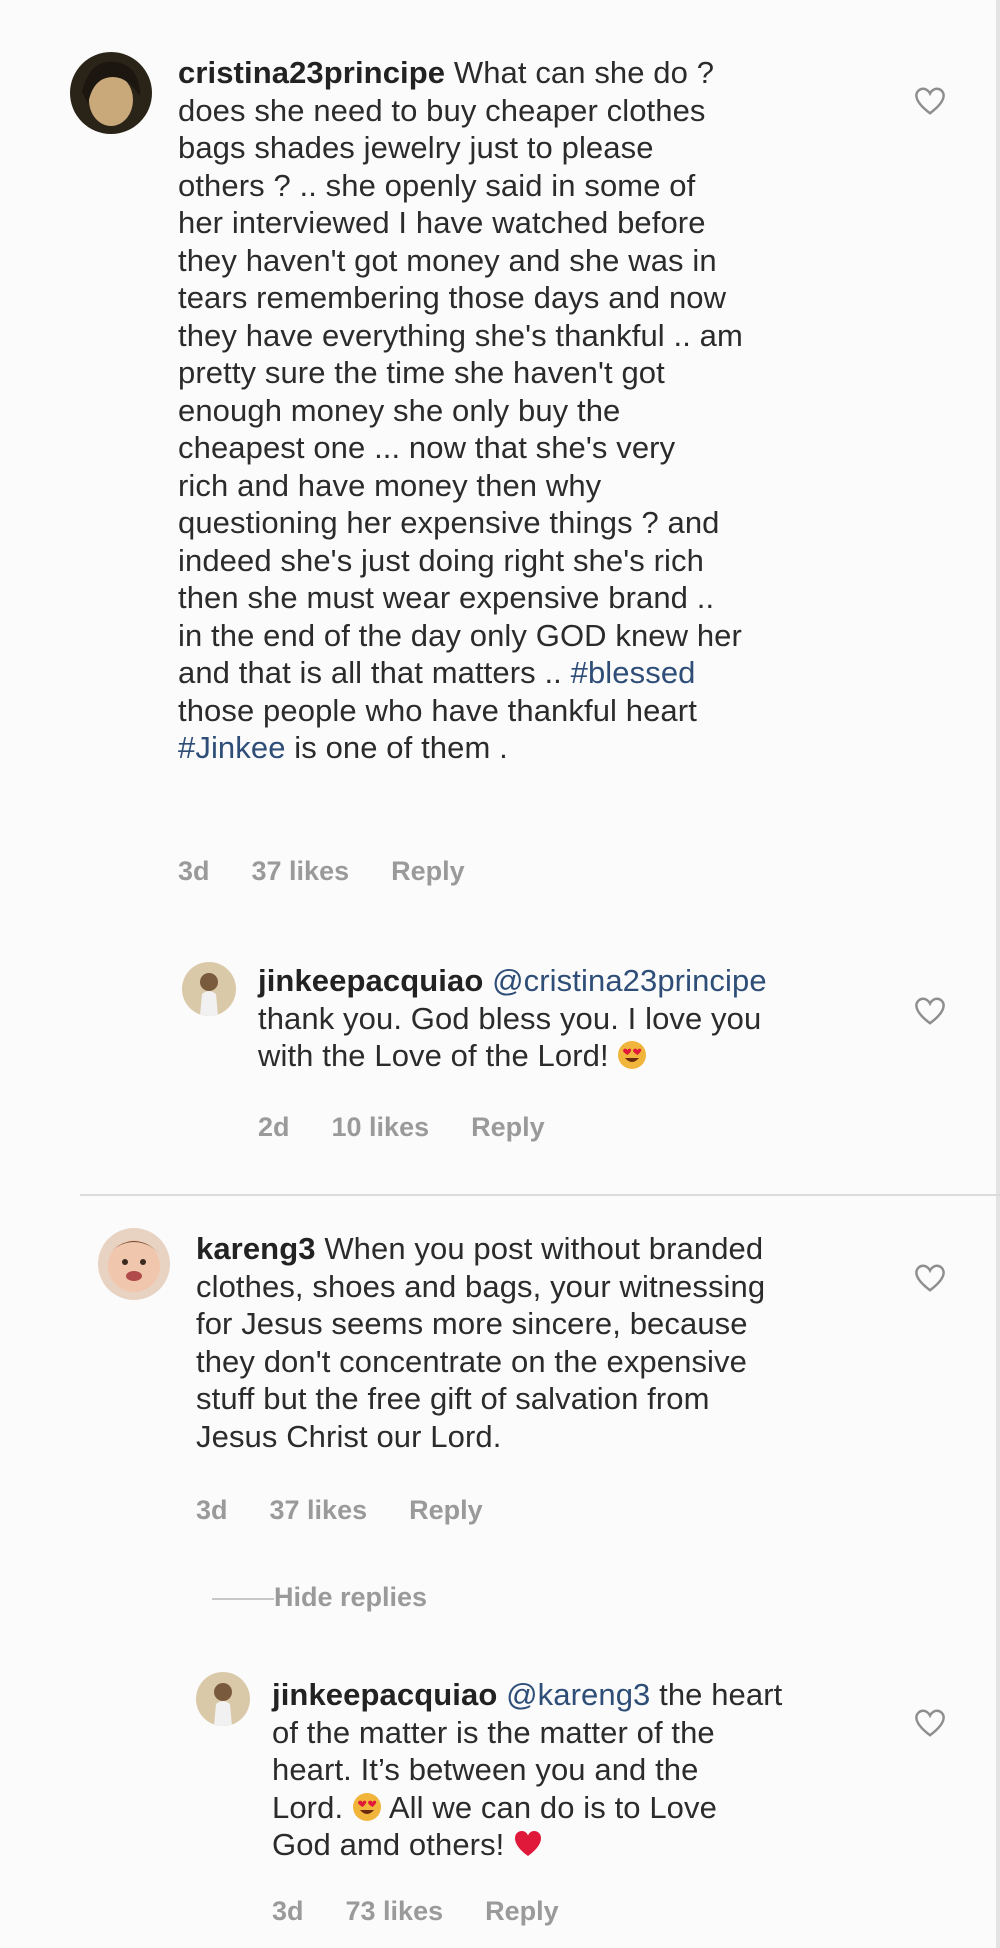 This screenshot has width=1000, height=1948. Describe the element at coordinates (633, 672) in the screenshot. I see `hashtag-link: #blessed` at that location.